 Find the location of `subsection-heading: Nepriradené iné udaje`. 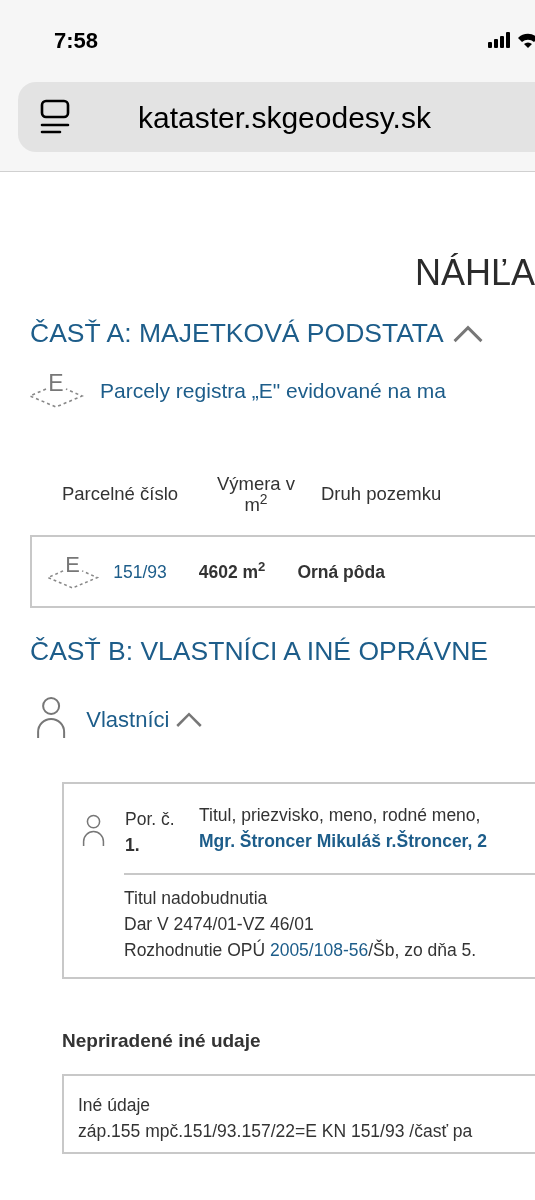

subsection-heading: Nepriradené iné udaje is located at coordinates (162, 1041).